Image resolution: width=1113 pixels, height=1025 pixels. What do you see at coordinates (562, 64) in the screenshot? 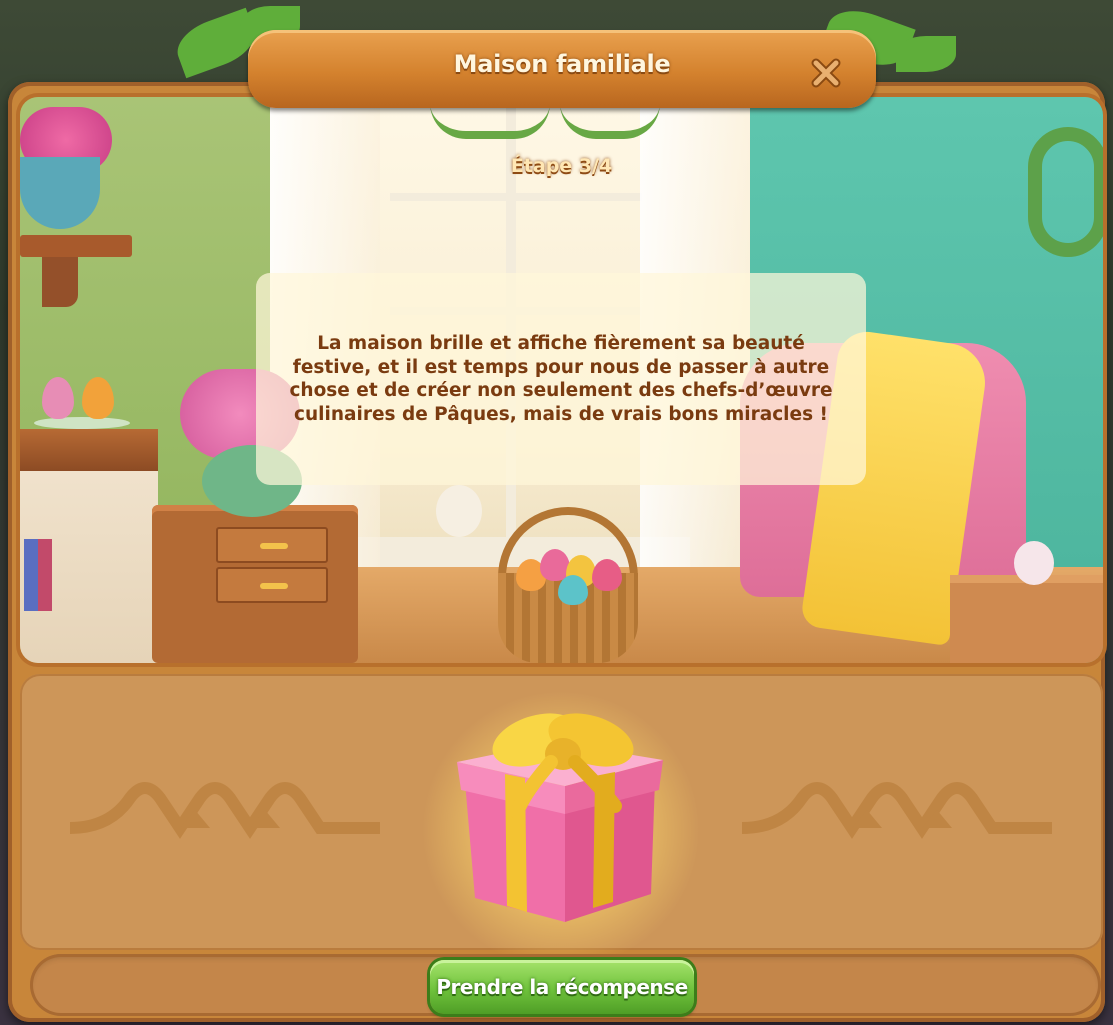
I see `dialog-title: Maison familiale` at bounding box center [562, 64].